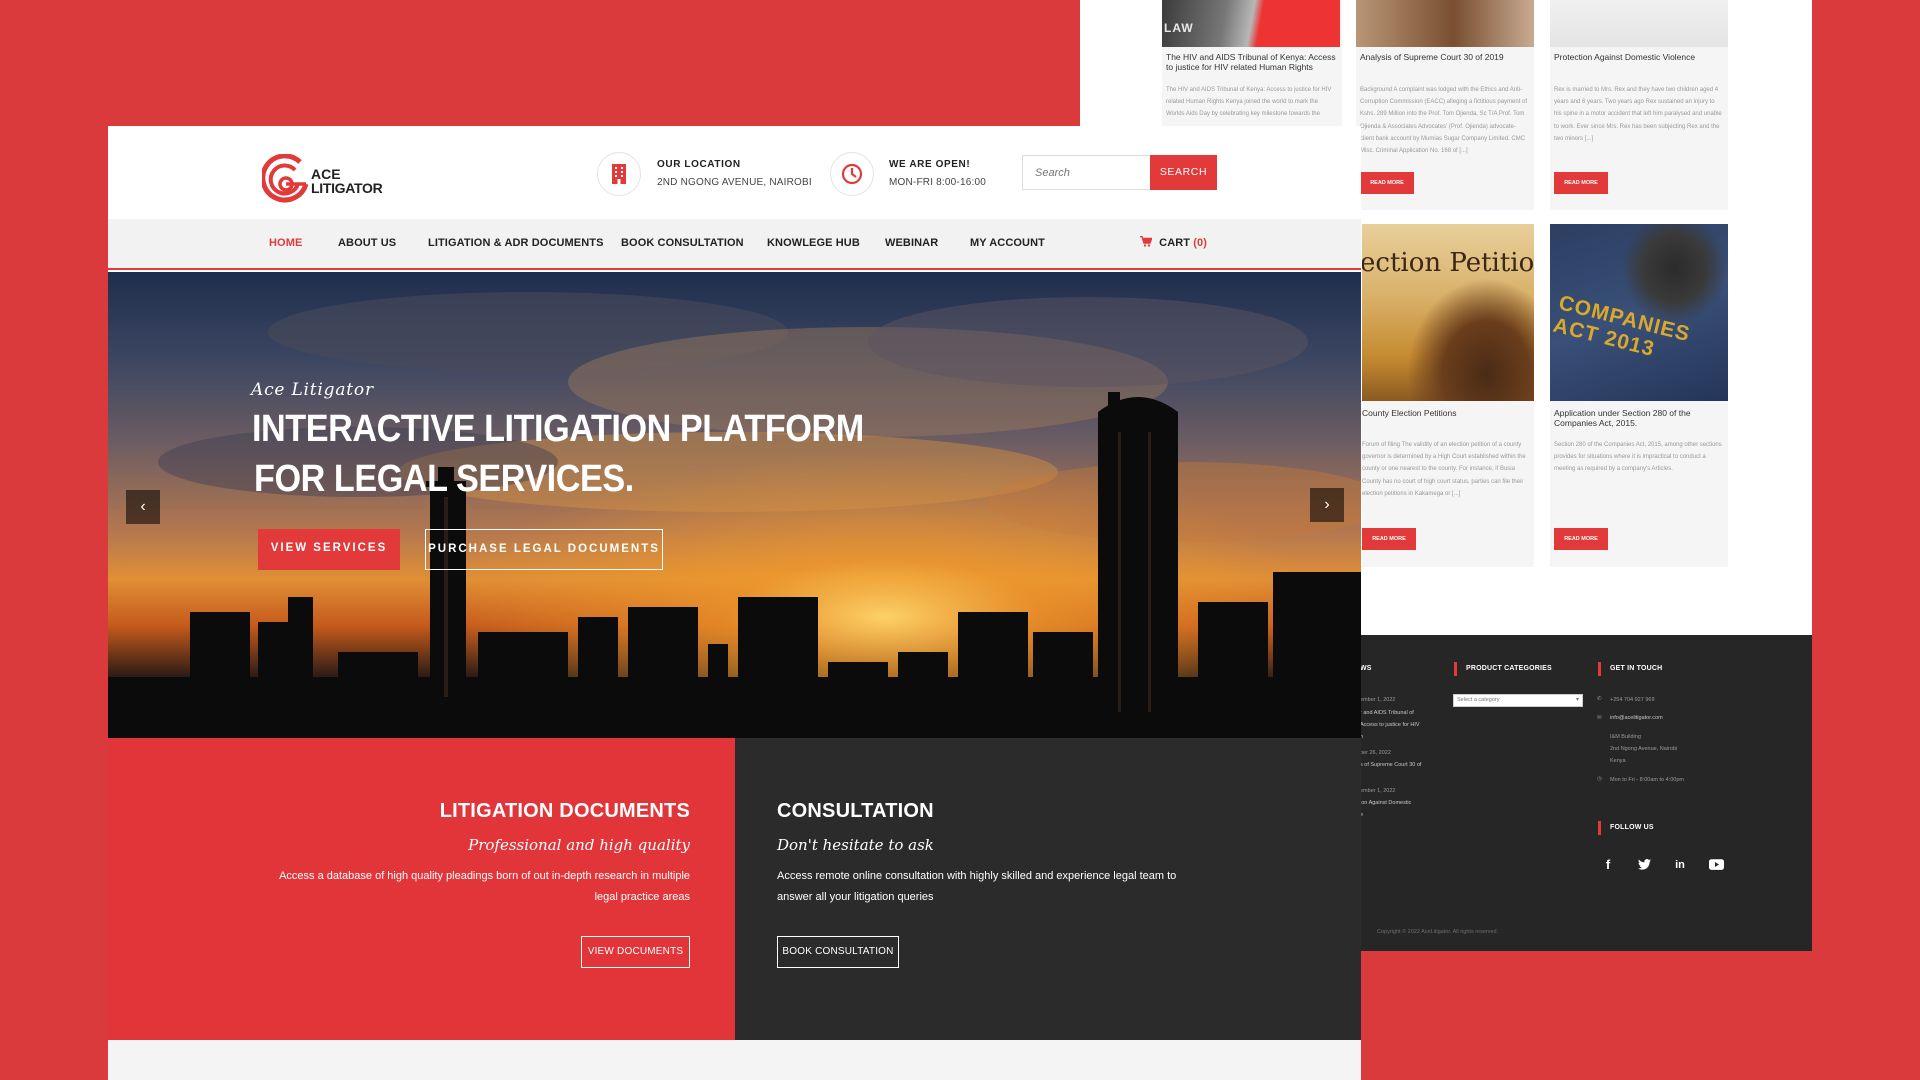 The image size is (1920, 1080). I want to click on footer-news-item: ember 1, 2022, so click(1378, 700).